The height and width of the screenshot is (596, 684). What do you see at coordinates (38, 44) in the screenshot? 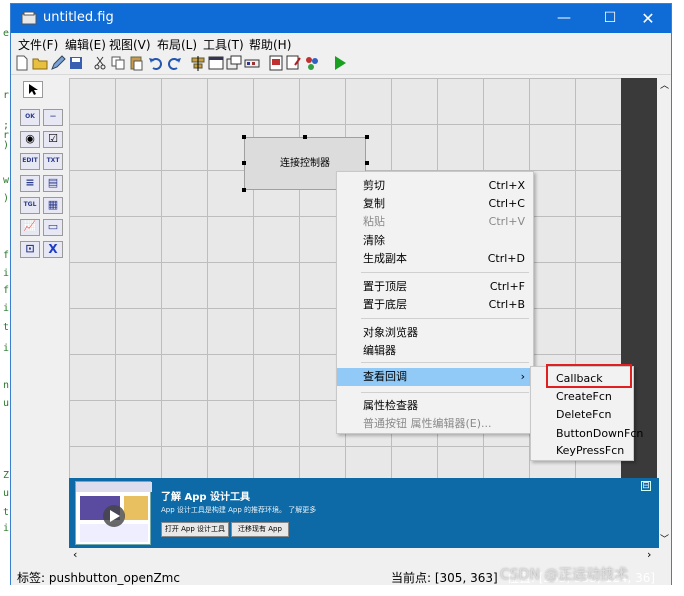
I see `menu-file: 文件(F)` at bounding box center [38, 44].